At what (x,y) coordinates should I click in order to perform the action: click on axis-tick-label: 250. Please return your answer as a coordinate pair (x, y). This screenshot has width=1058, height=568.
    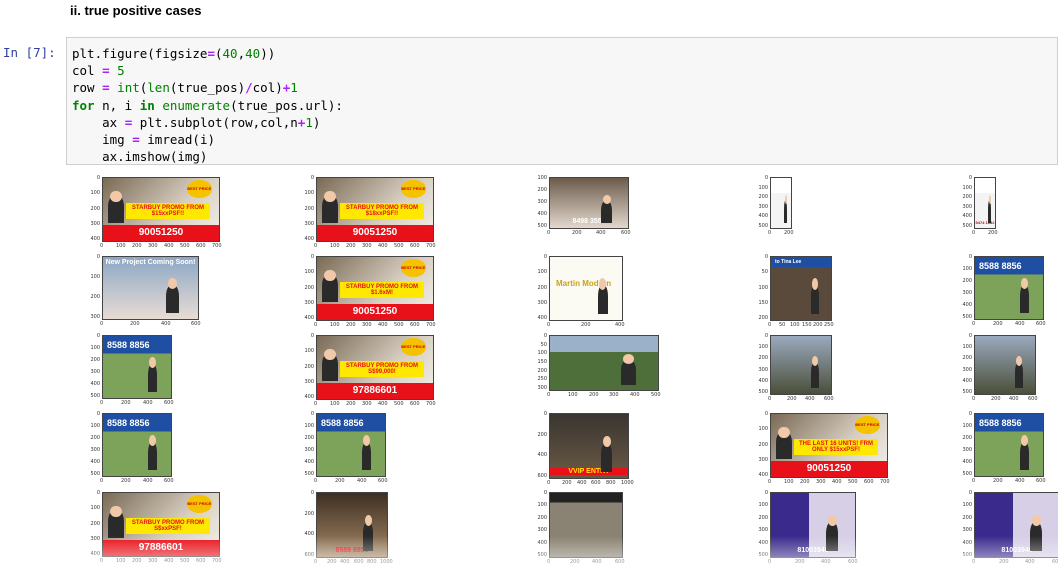
    Looking at the image, I should click on (829, 325).